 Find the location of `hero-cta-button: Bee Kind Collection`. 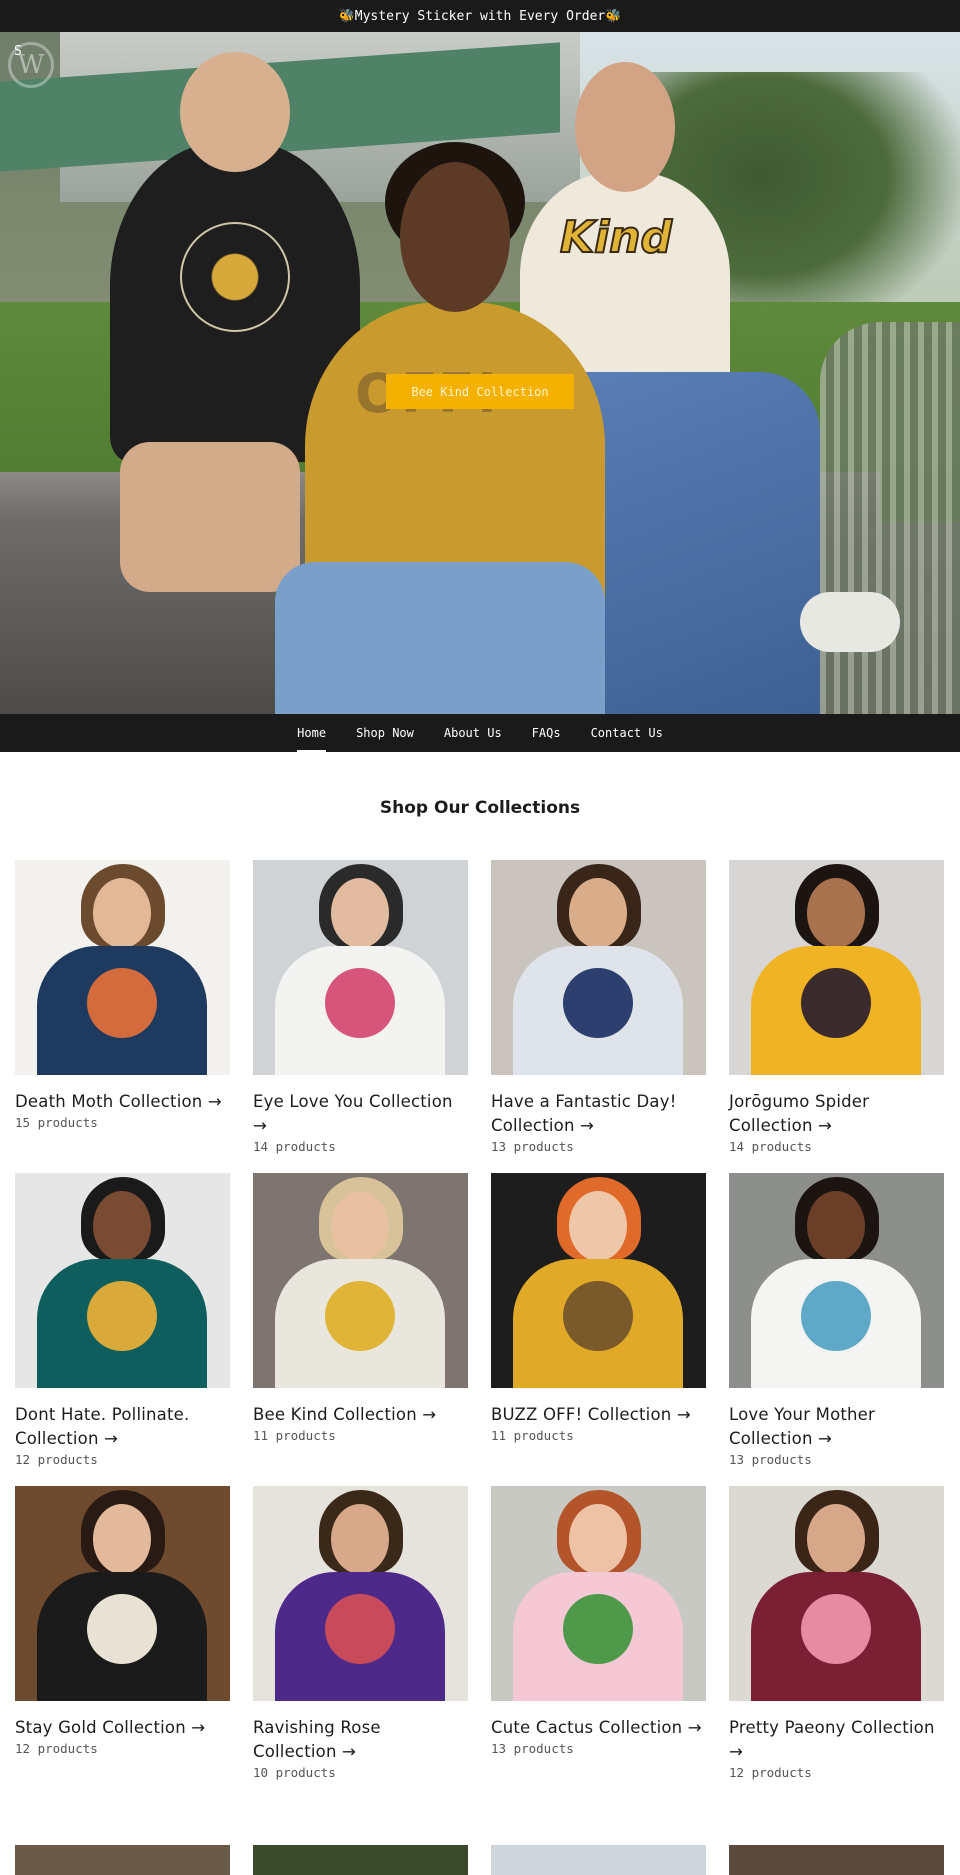

hero-cta-button: Bee Kind Collection is located at coordinates (480, 391).